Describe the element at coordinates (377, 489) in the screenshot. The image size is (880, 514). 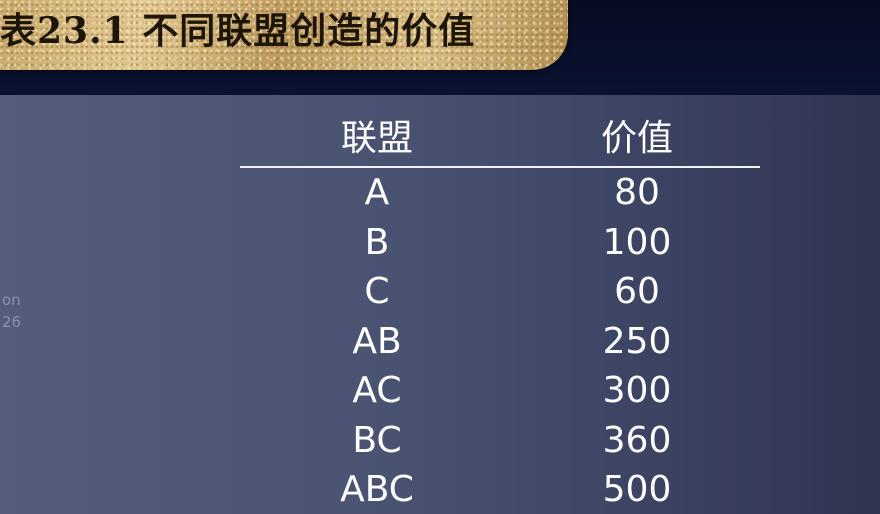
I see `cell-coalition: ABC` at that location.